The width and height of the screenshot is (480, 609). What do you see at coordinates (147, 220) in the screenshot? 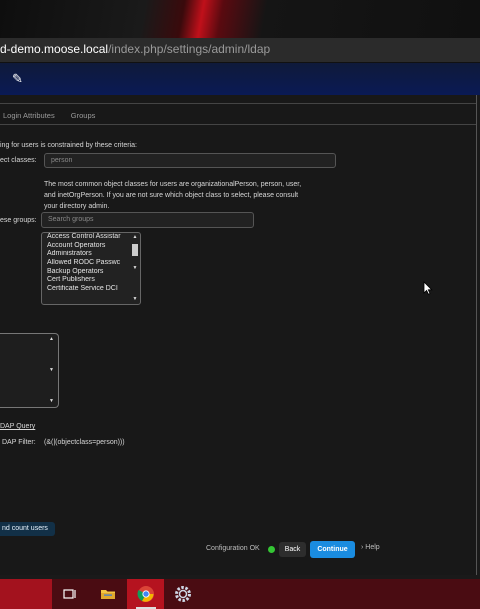
I see `search-groups-input: Search groups` at bounding box center [147, 220].